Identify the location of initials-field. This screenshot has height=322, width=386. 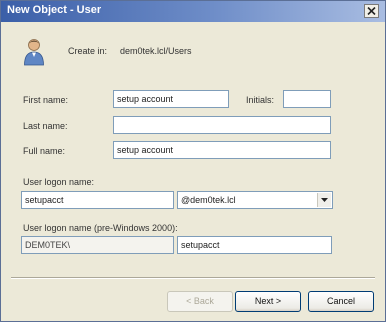
(307, 99).